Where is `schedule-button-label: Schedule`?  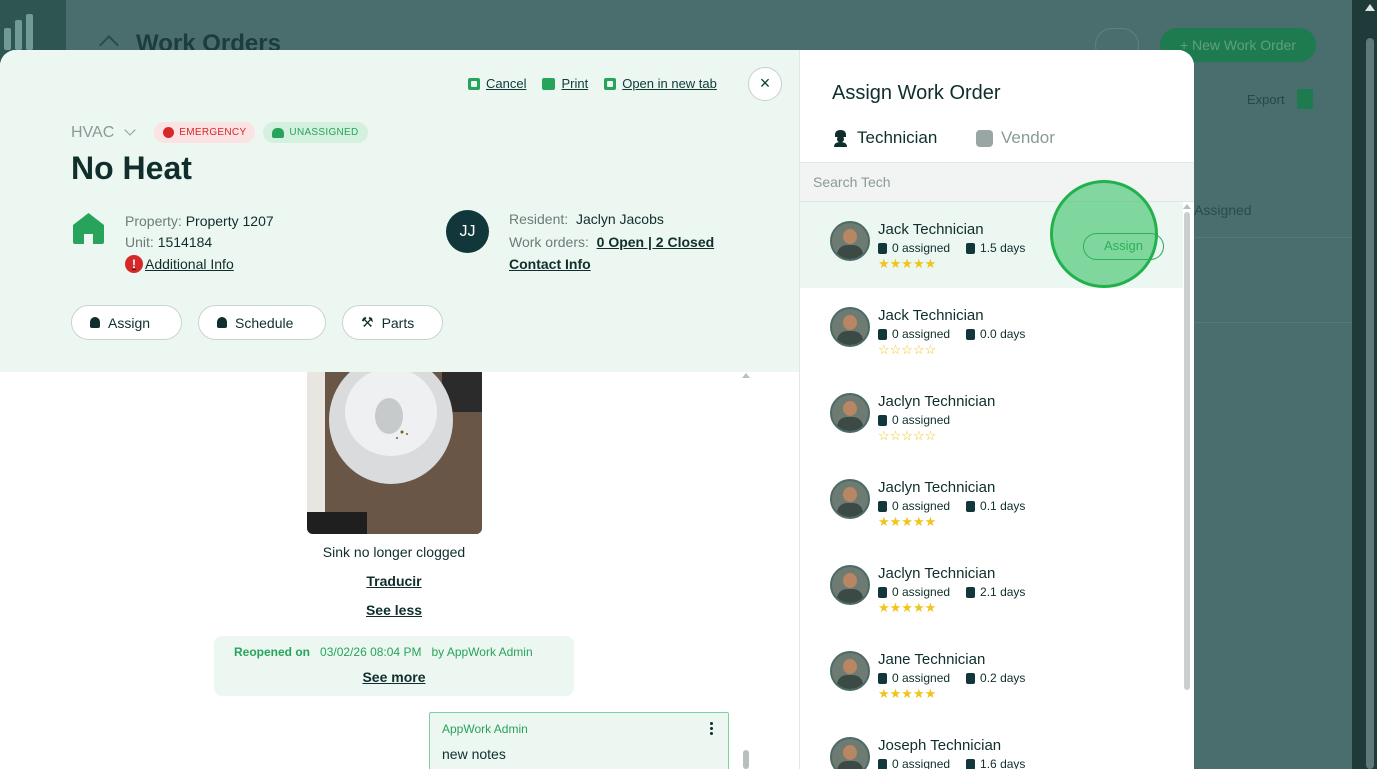
schedule-button-label: Schedule is located at coordinates (264, 322).